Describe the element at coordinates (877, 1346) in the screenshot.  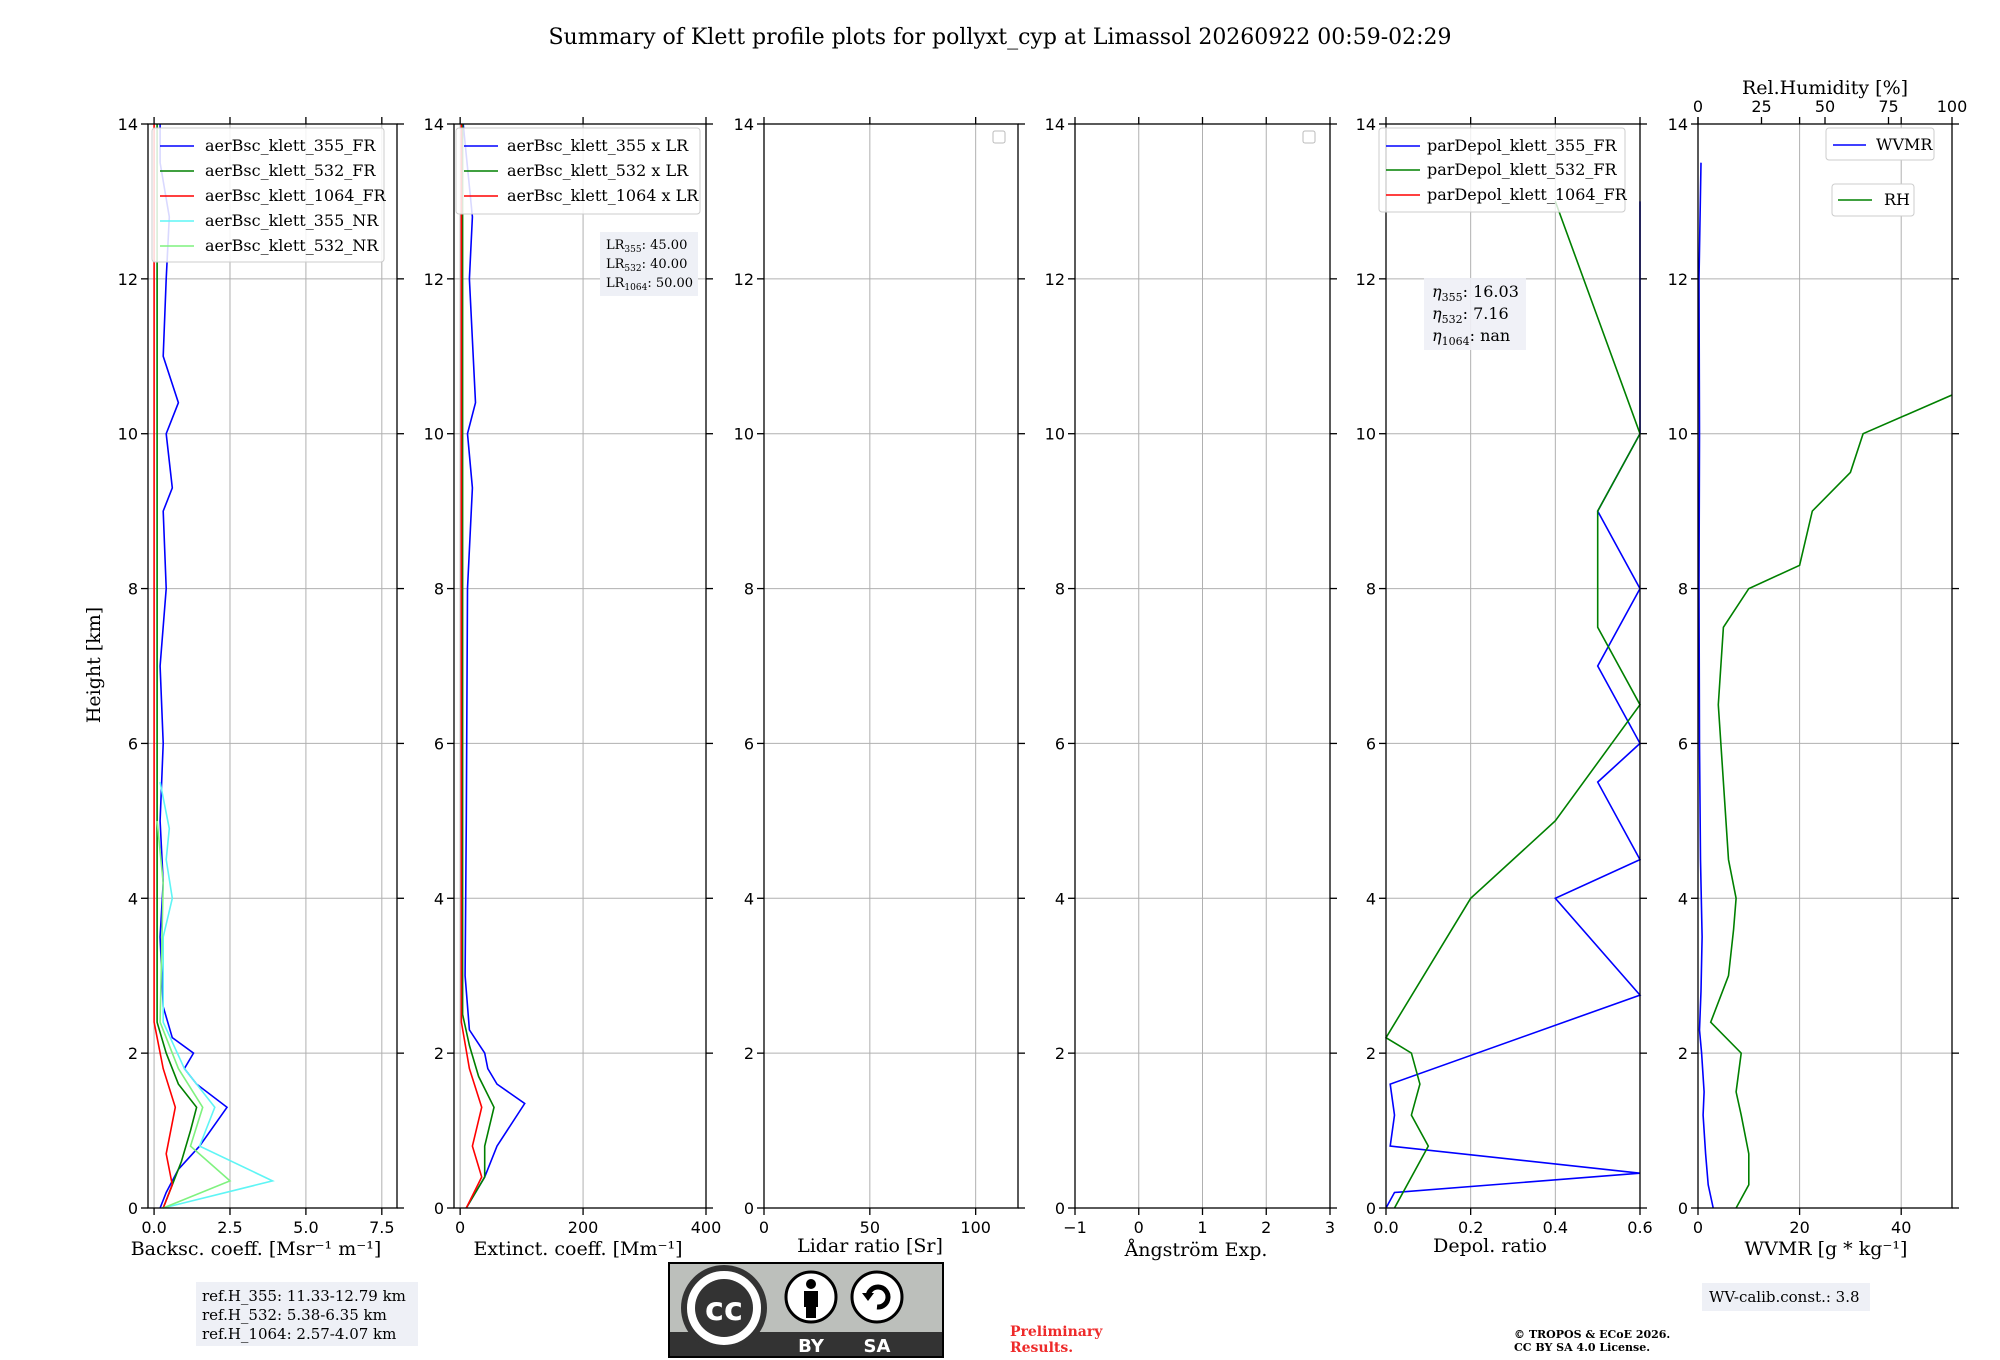
I see `sa-label: SA` at that location.